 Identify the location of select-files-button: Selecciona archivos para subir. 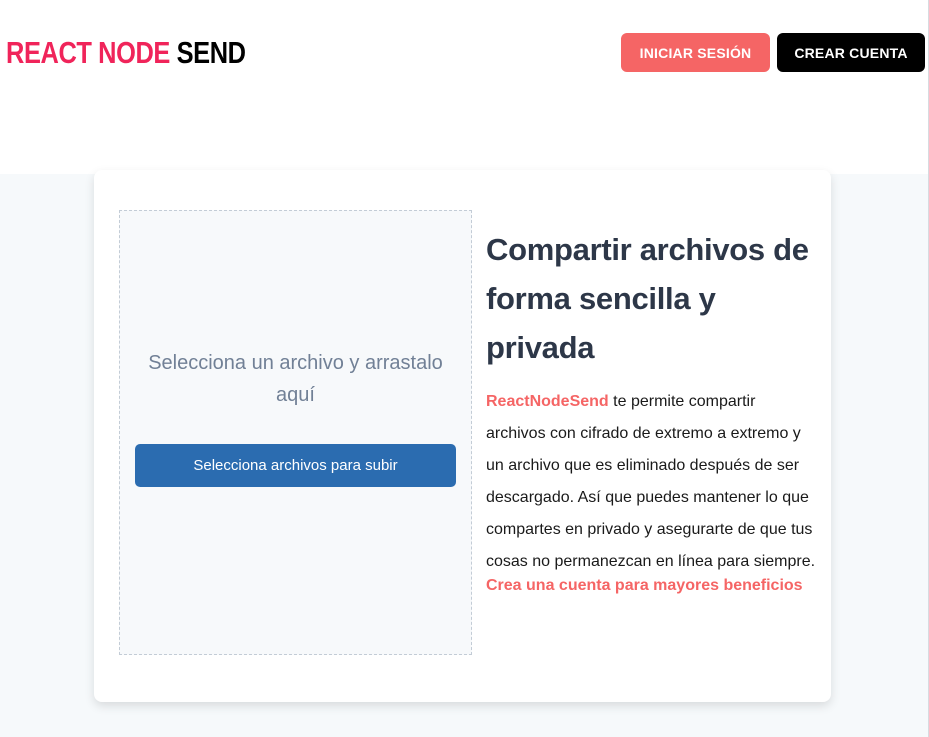
(295, 465).